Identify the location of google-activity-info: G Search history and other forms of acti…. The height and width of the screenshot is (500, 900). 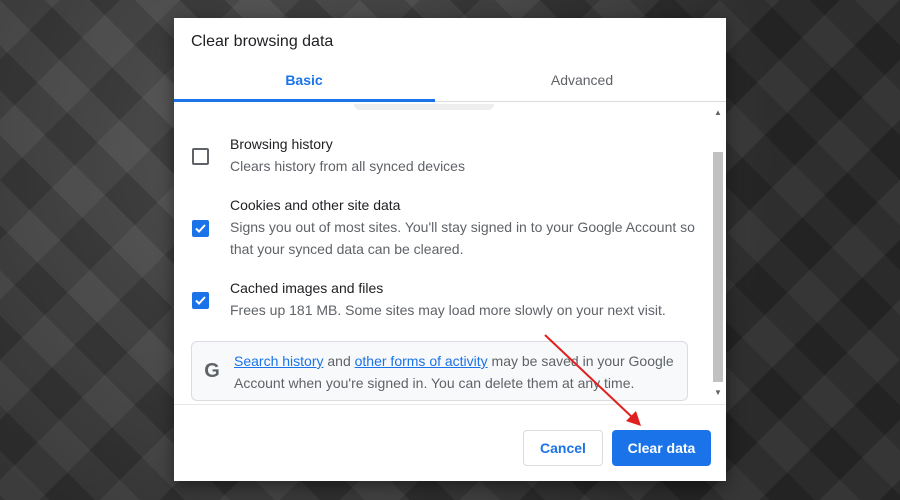
(439, 371).